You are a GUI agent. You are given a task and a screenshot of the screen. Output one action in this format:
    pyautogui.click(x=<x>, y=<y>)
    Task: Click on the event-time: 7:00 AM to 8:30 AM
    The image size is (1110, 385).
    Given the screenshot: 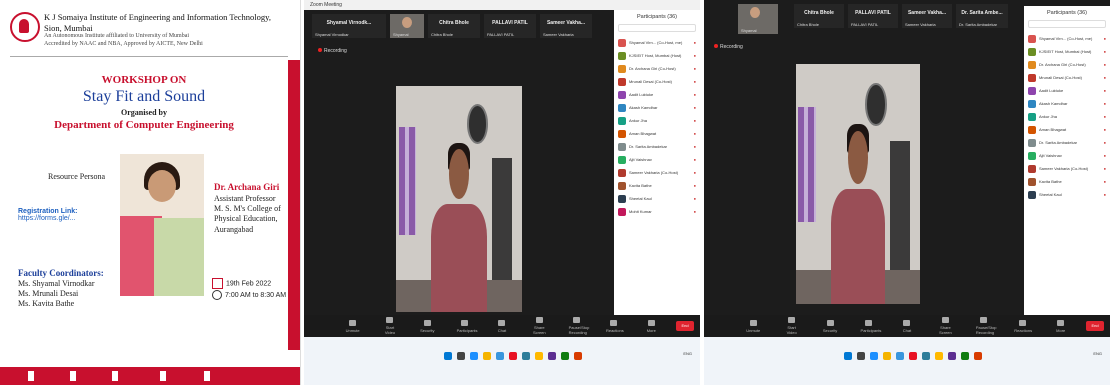 What is the action you would take?
    pyautogui.click(x=256, y=295)
    